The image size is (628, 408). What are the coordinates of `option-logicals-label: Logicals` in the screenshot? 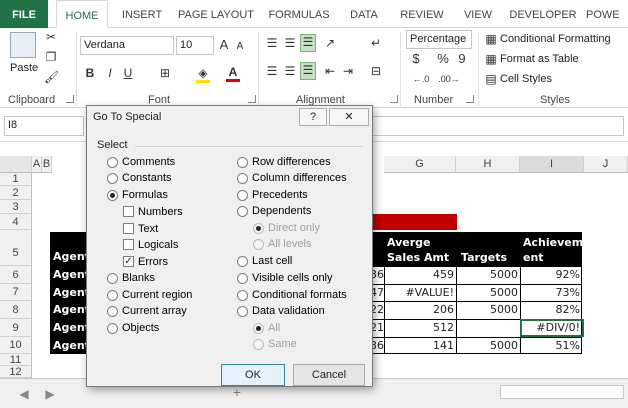 It's located at (158, 245).